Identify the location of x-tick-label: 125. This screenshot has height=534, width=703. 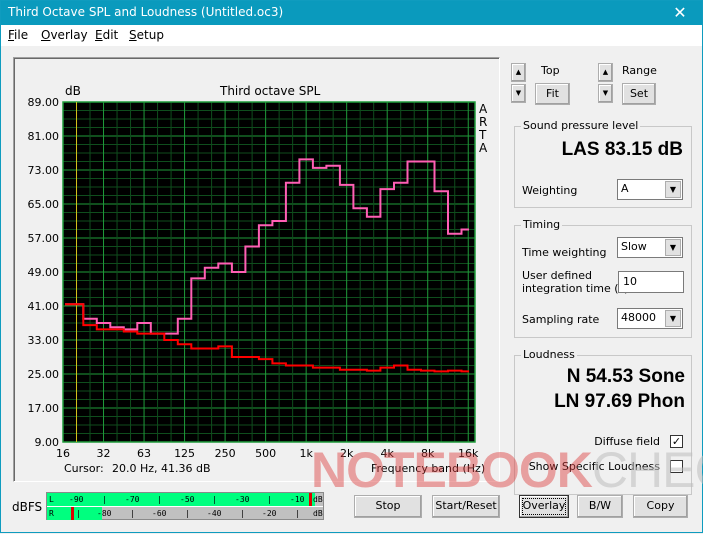
(184, 453).